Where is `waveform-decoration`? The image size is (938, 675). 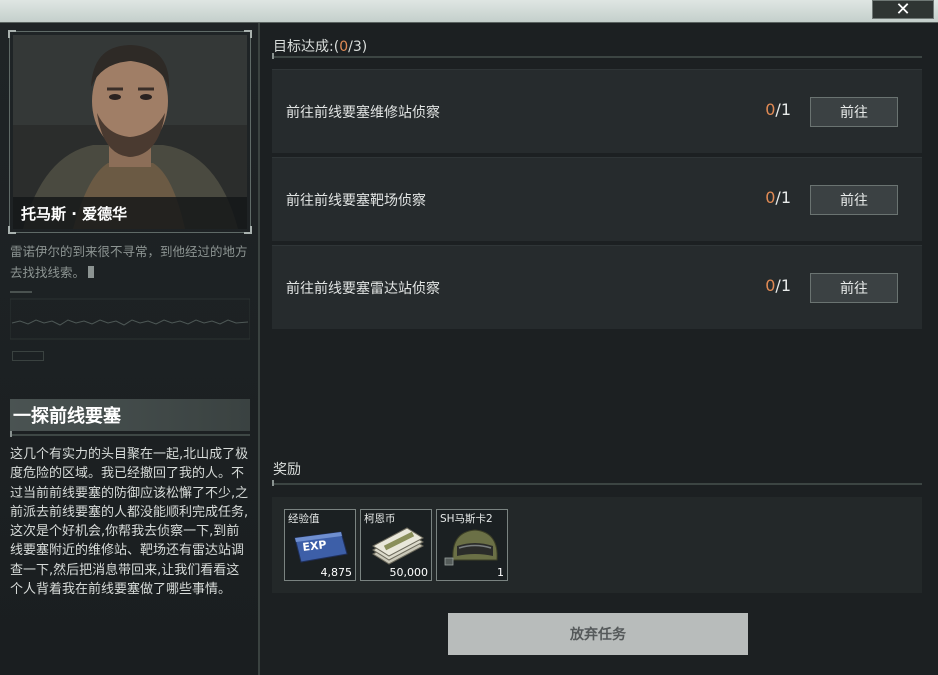 waveform-decoration is located at coordinates (130, 315).